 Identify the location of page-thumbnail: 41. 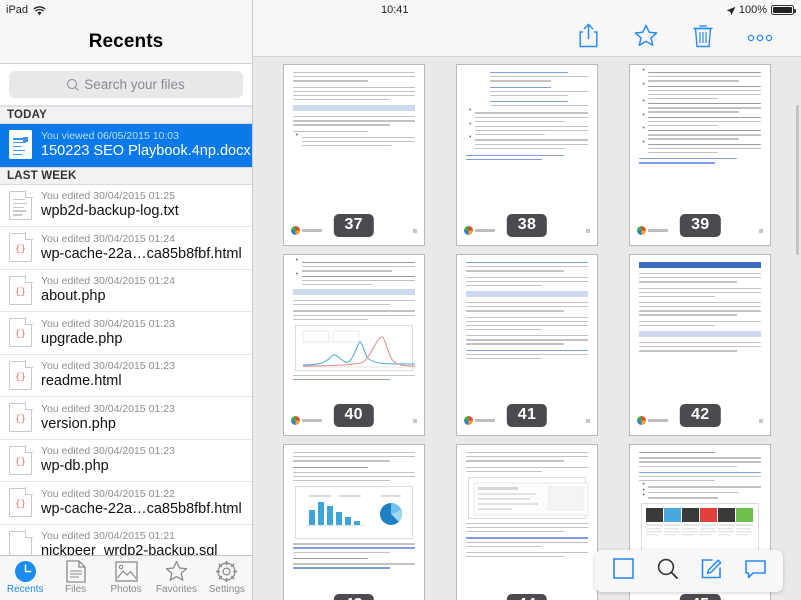
(526, 345).